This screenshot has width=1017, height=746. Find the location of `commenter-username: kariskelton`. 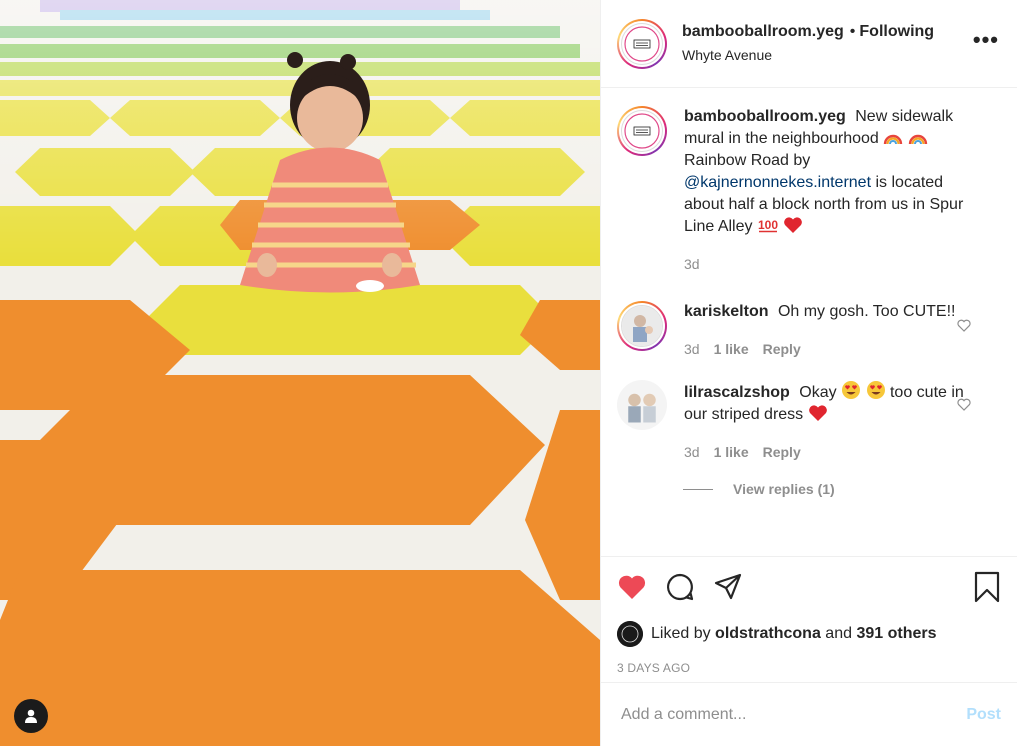

commenter-username: kariskelton is located at coordinates (726, 311).